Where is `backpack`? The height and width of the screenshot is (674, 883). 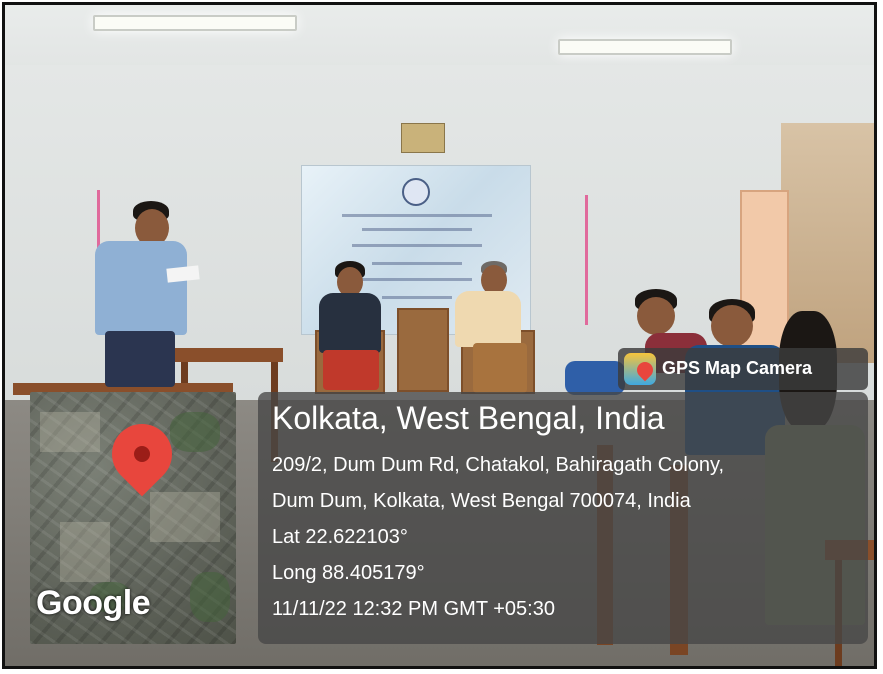 backpack is located at coordinates (595, 378).